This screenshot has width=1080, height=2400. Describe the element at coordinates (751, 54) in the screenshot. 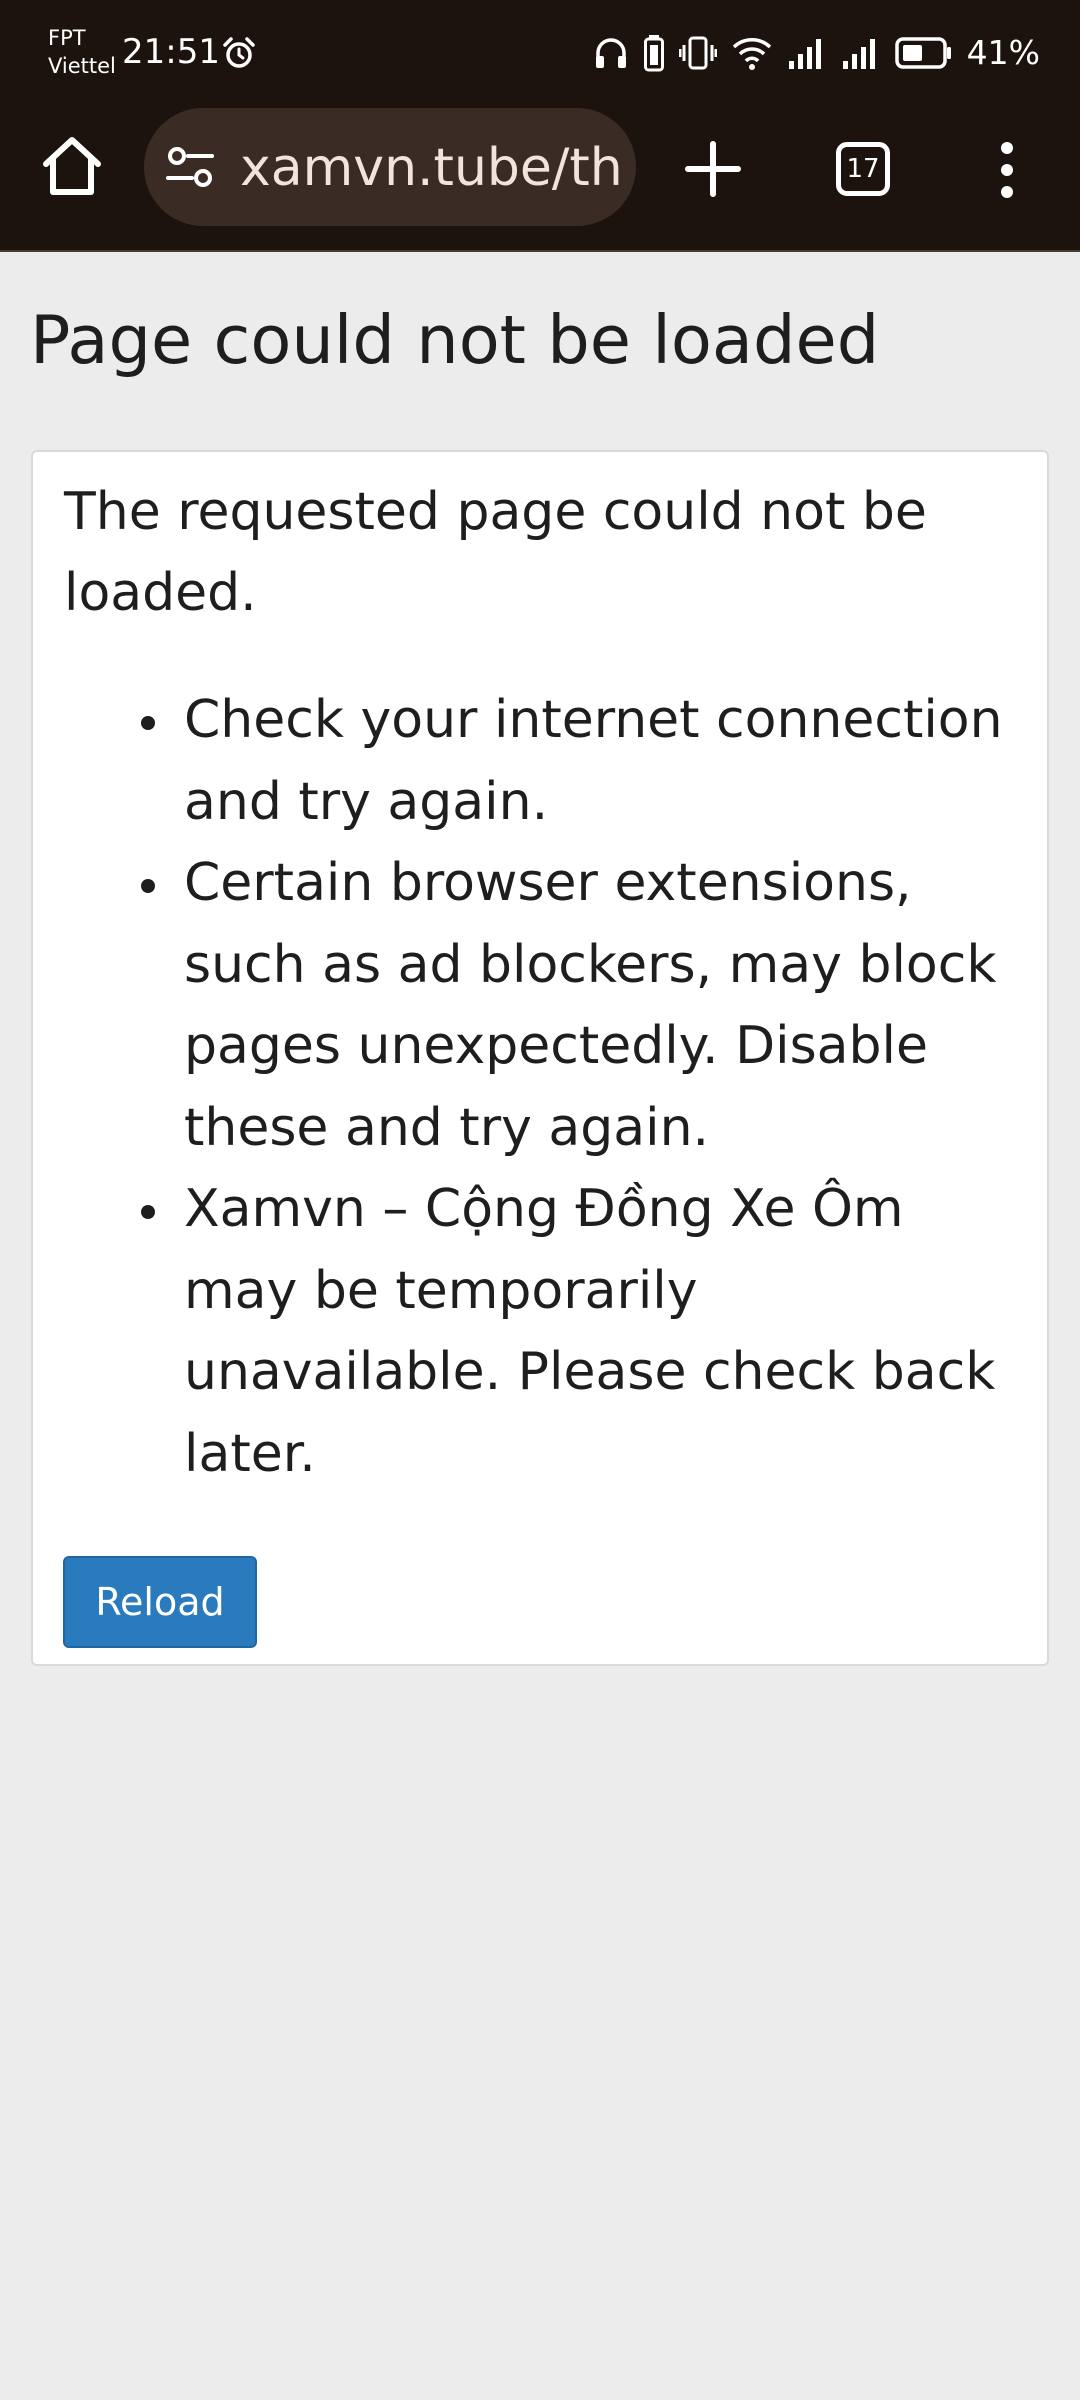

I see `wifi-icon` at that location.